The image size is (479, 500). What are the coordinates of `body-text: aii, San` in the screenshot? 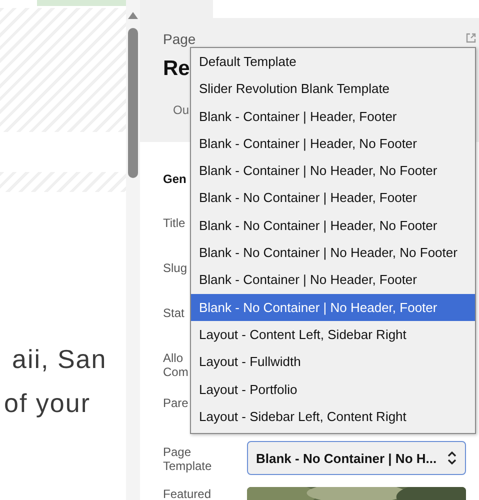 It's located at (59, 359).